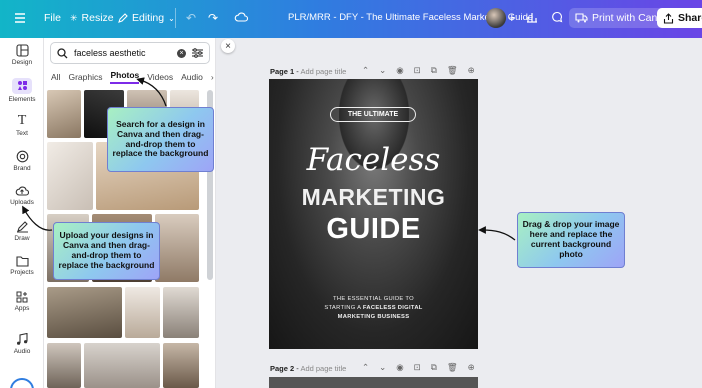 This screenshot has height=388, width=702. Describe the element at coordinates (37, 218) in the screenshot. I see `arrow-to-uploads` at that location.